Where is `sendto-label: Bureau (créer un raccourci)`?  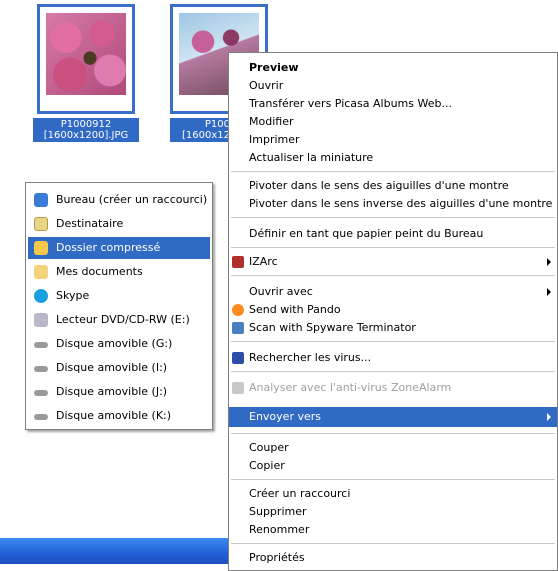 sendto-label: Bureau (créer un raccourci) is located at coordinates (132, 199).